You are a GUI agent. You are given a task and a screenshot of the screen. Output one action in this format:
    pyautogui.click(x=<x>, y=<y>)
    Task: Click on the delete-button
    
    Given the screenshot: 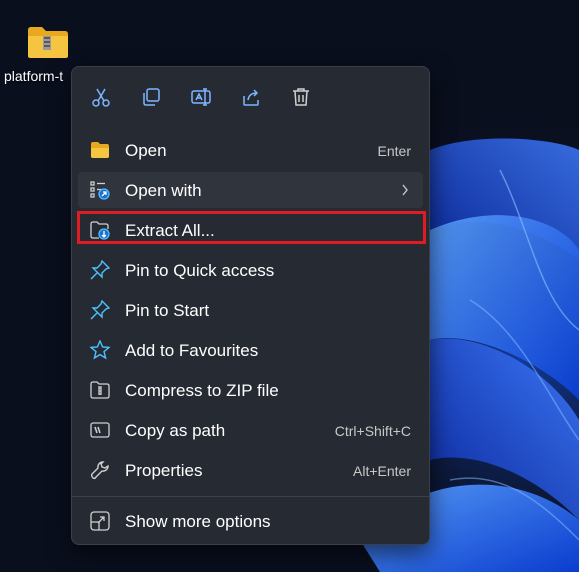 What is the action you would take?
    pyautogui.click(x=301, y=97)
    